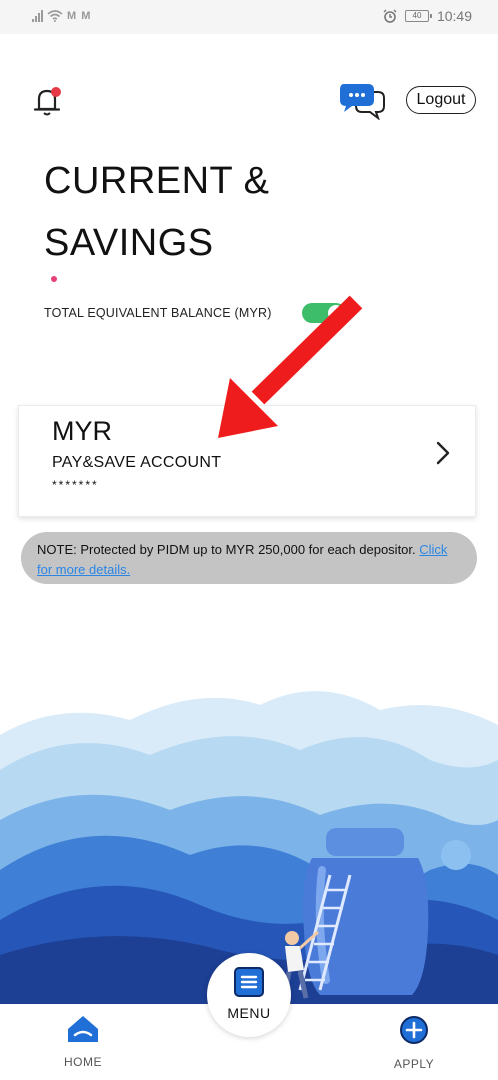 The image size is (498, 1080). What do you see at coordinates (336, 313) in the screenshot?
I see `toggle-knob` at bounding box center [336, 313].